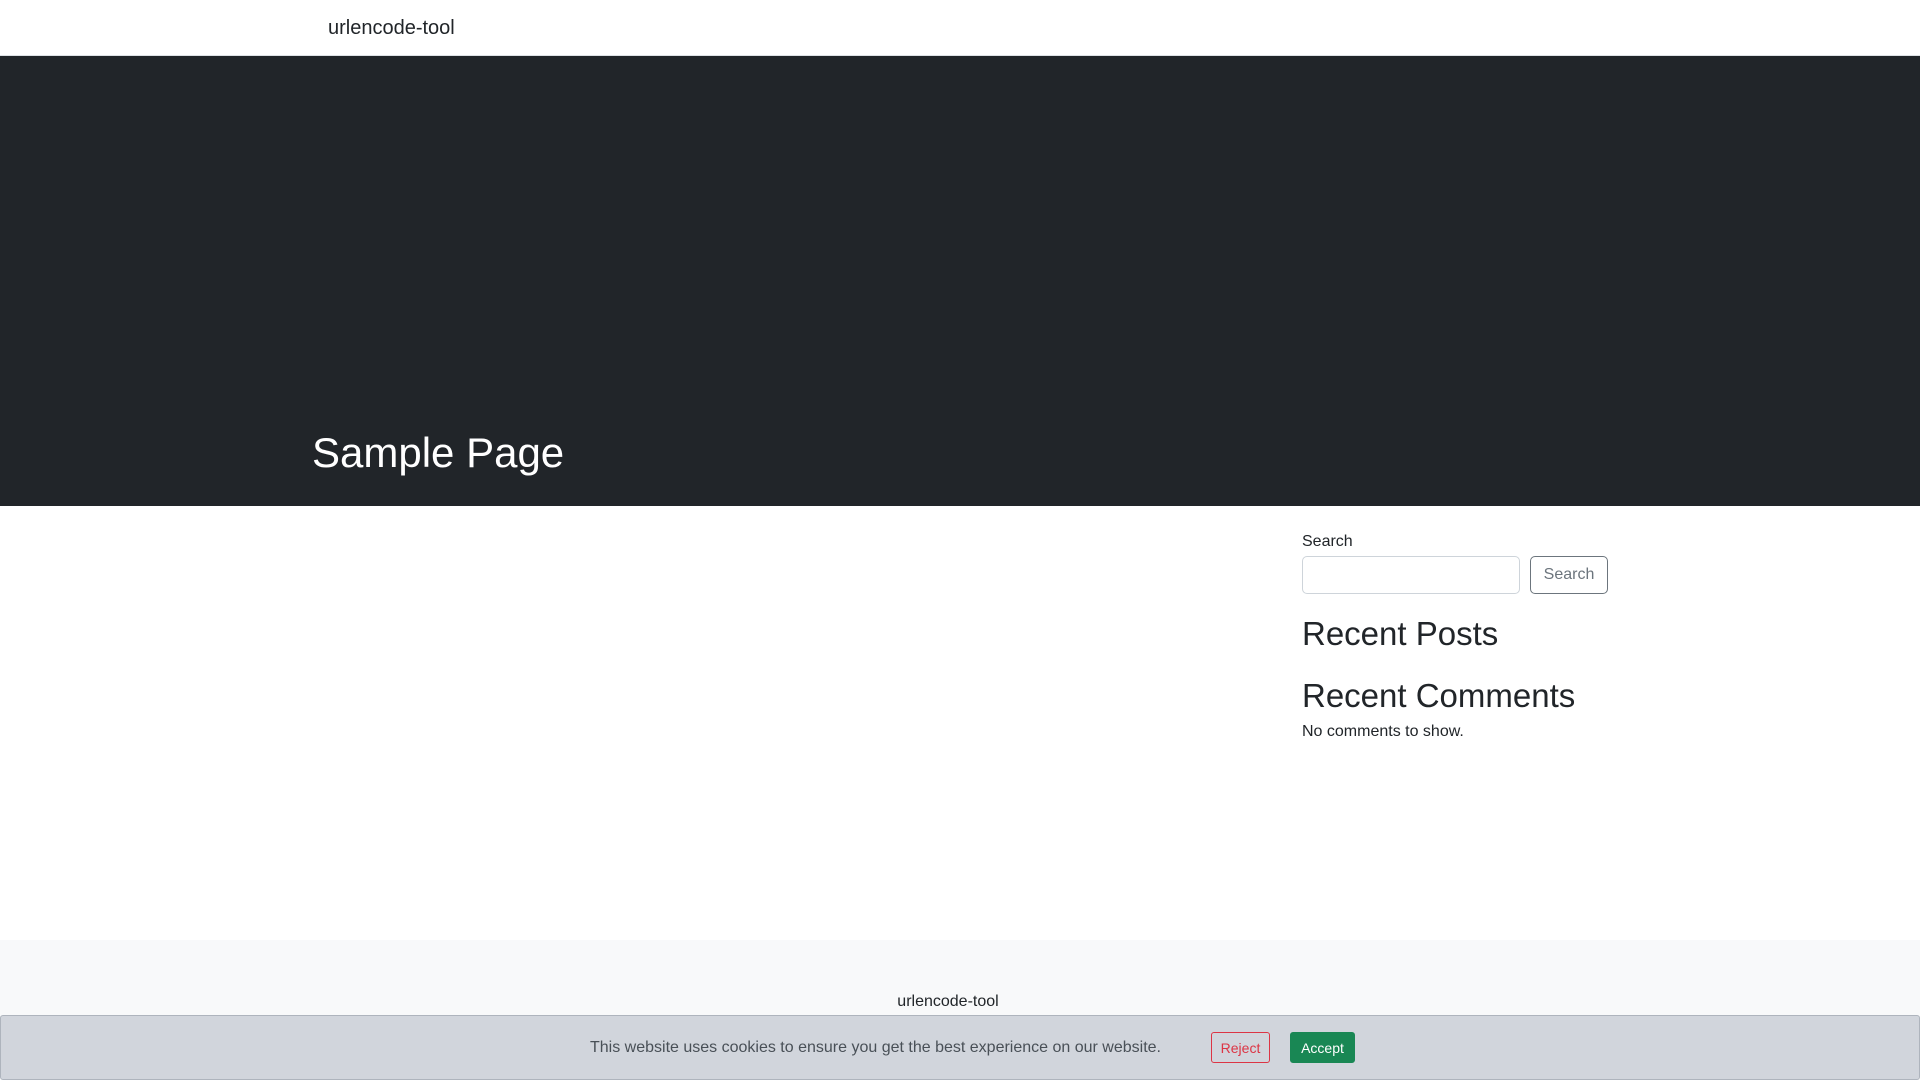  What do you see at coordinates (1439, 695) in the screenshot?
I see `recent-comments-heading: Recent Comments` at bounding box center [1439, 695].